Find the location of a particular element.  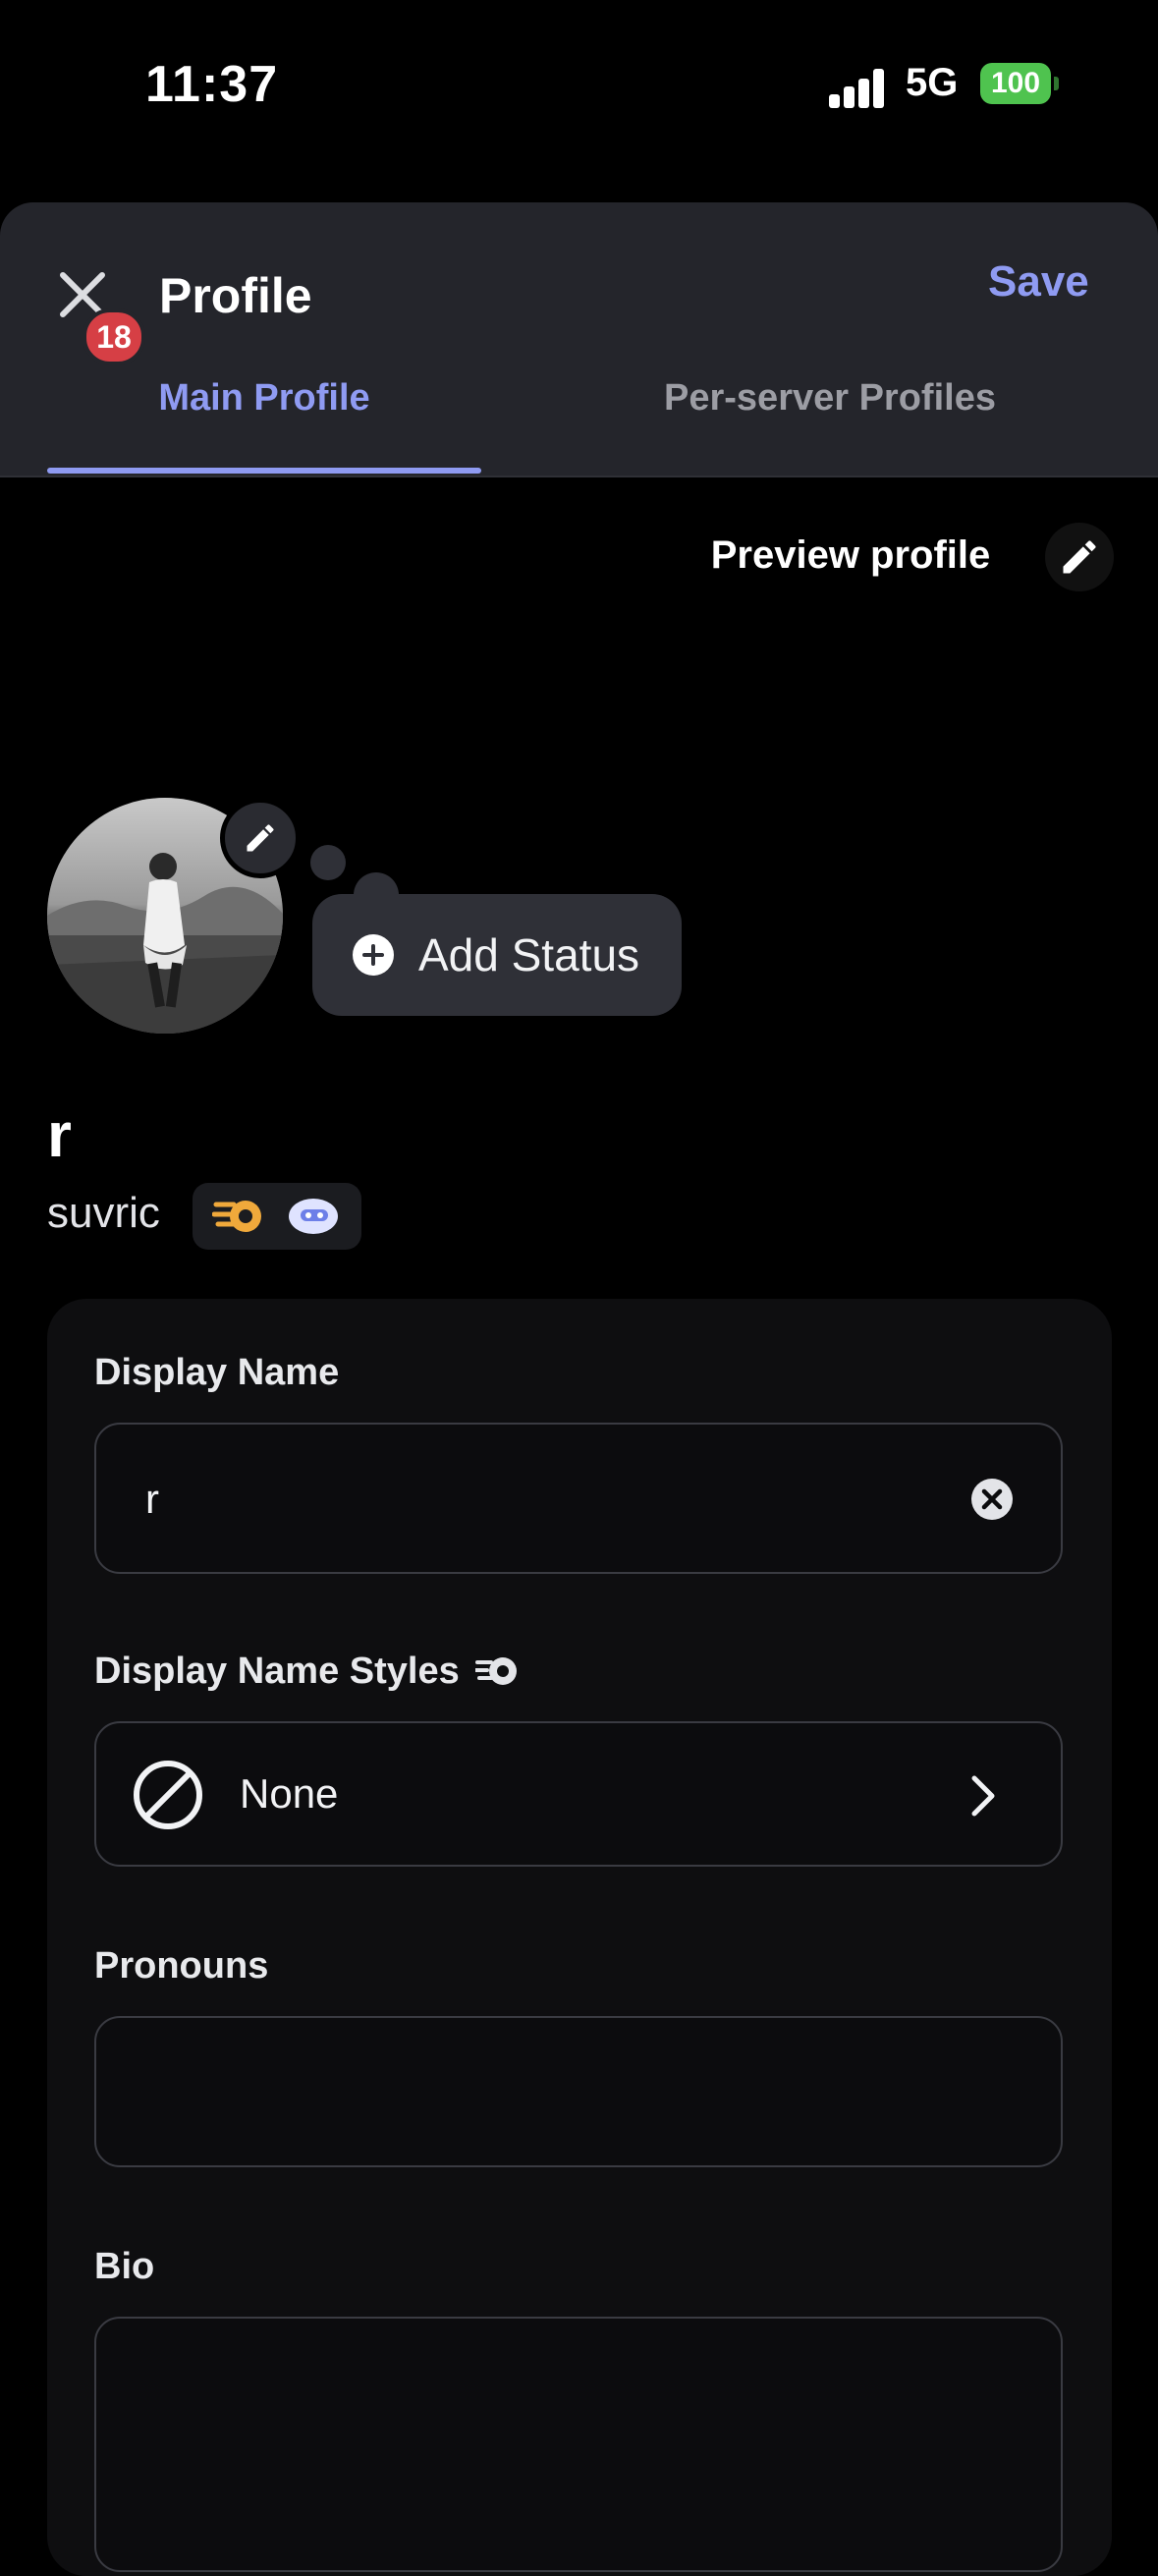

username: suvric is located at coordinates (104, 1213).